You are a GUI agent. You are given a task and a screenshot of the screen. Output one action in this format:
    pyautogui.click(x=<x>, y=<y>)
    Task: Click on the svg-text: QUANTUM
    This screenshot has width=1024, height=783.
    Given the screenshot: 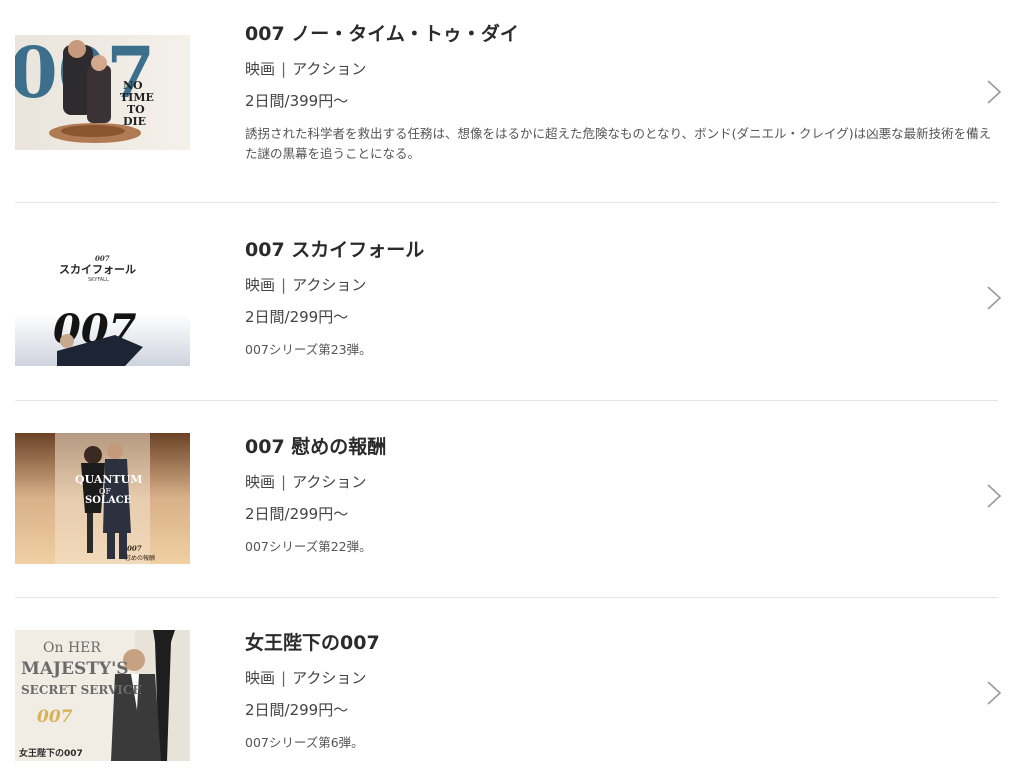 What is the action you would take?
    pyautogui.click(x=108, y=479)
    